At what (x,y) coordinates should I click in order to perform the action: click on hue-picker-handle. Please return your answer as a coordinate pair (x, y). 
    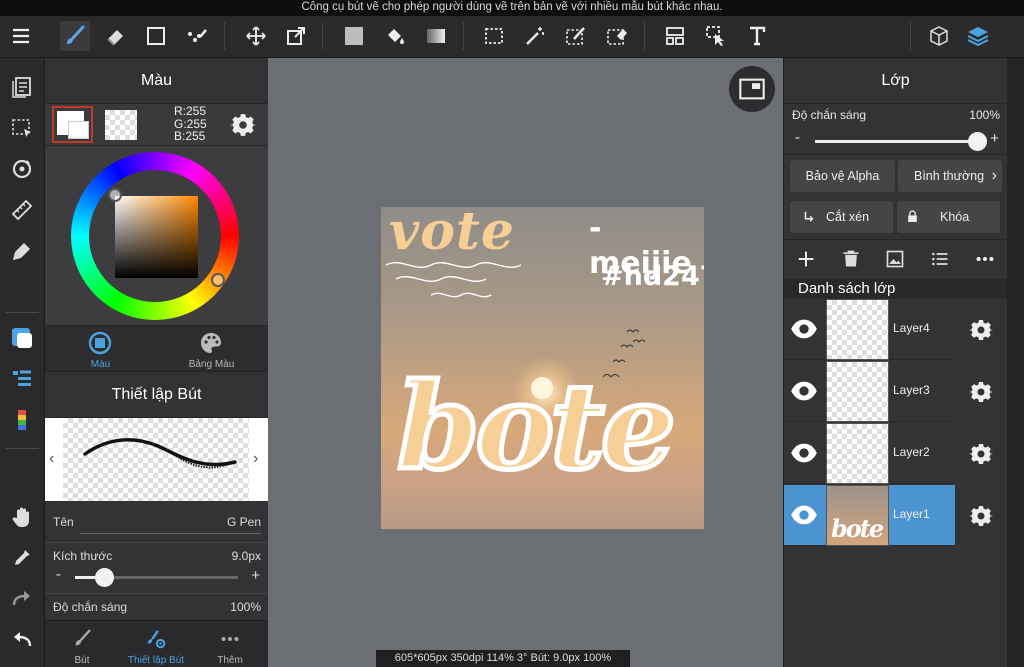
    Looking at the image, I should click on (218, 280).